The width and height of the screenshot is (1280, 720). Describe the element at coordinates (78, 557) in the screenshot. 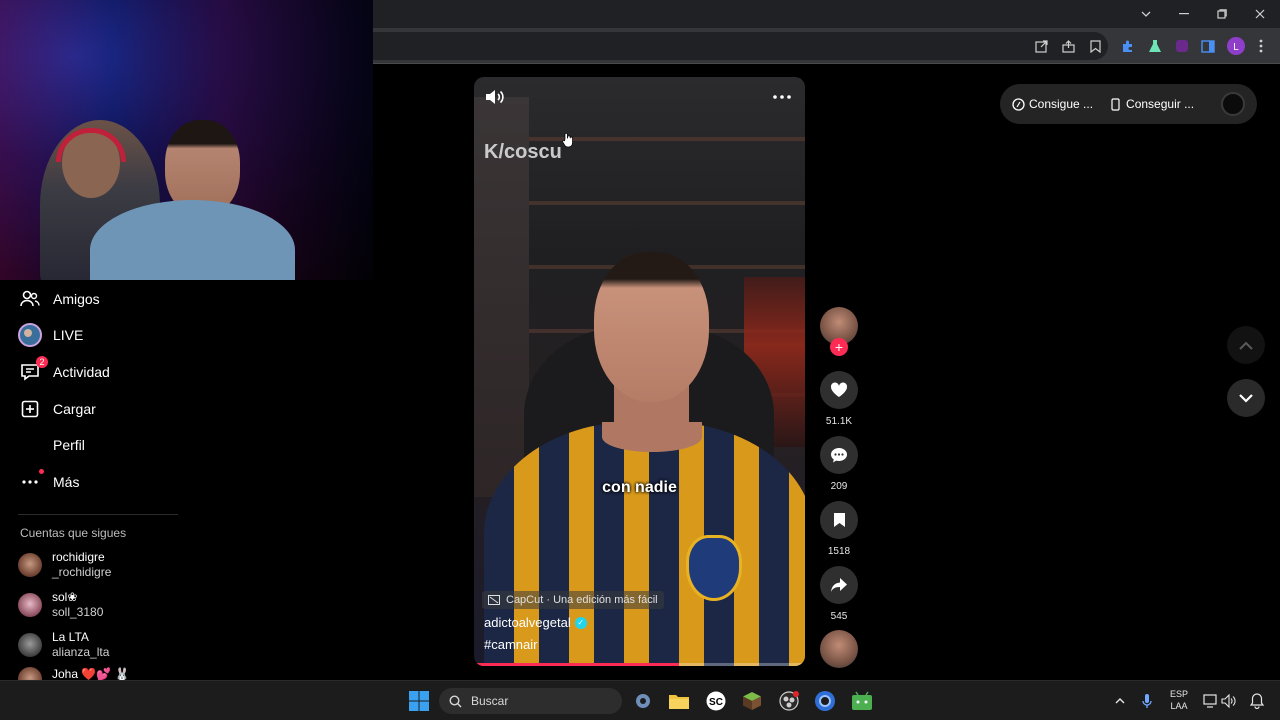

I see `account-name: rochidigre` at that location.